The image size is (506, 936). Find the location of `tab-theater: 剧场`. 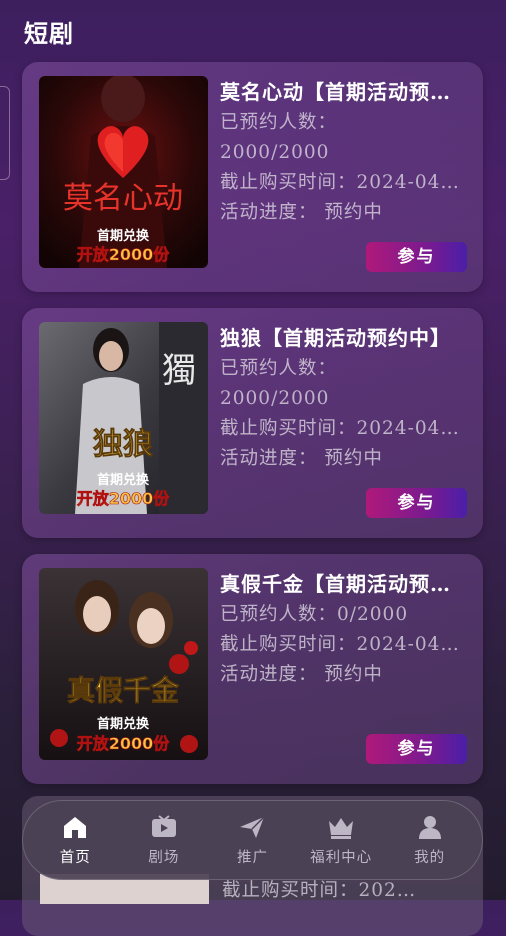

tab-theater: 剧场 is located at coordinates (164, 840).